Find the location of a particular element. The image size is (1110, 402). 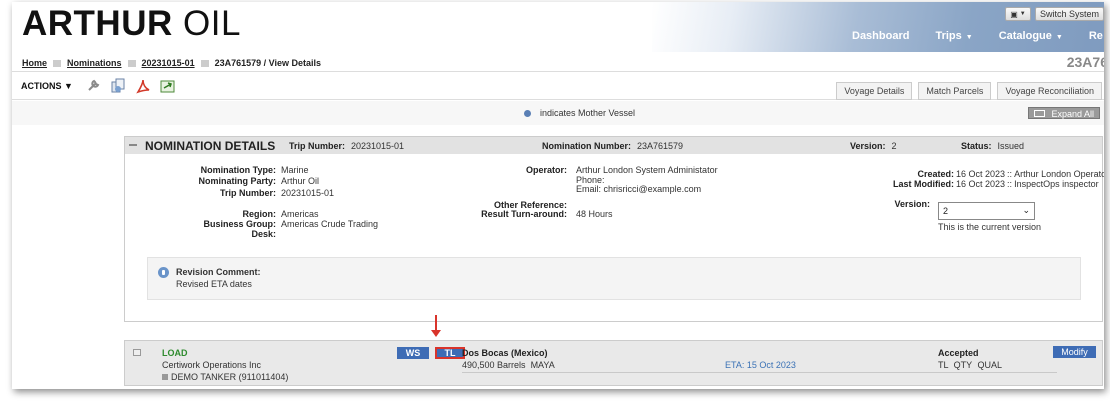

nav-dashboard: Dashboard is located at coordinates (880, 36).